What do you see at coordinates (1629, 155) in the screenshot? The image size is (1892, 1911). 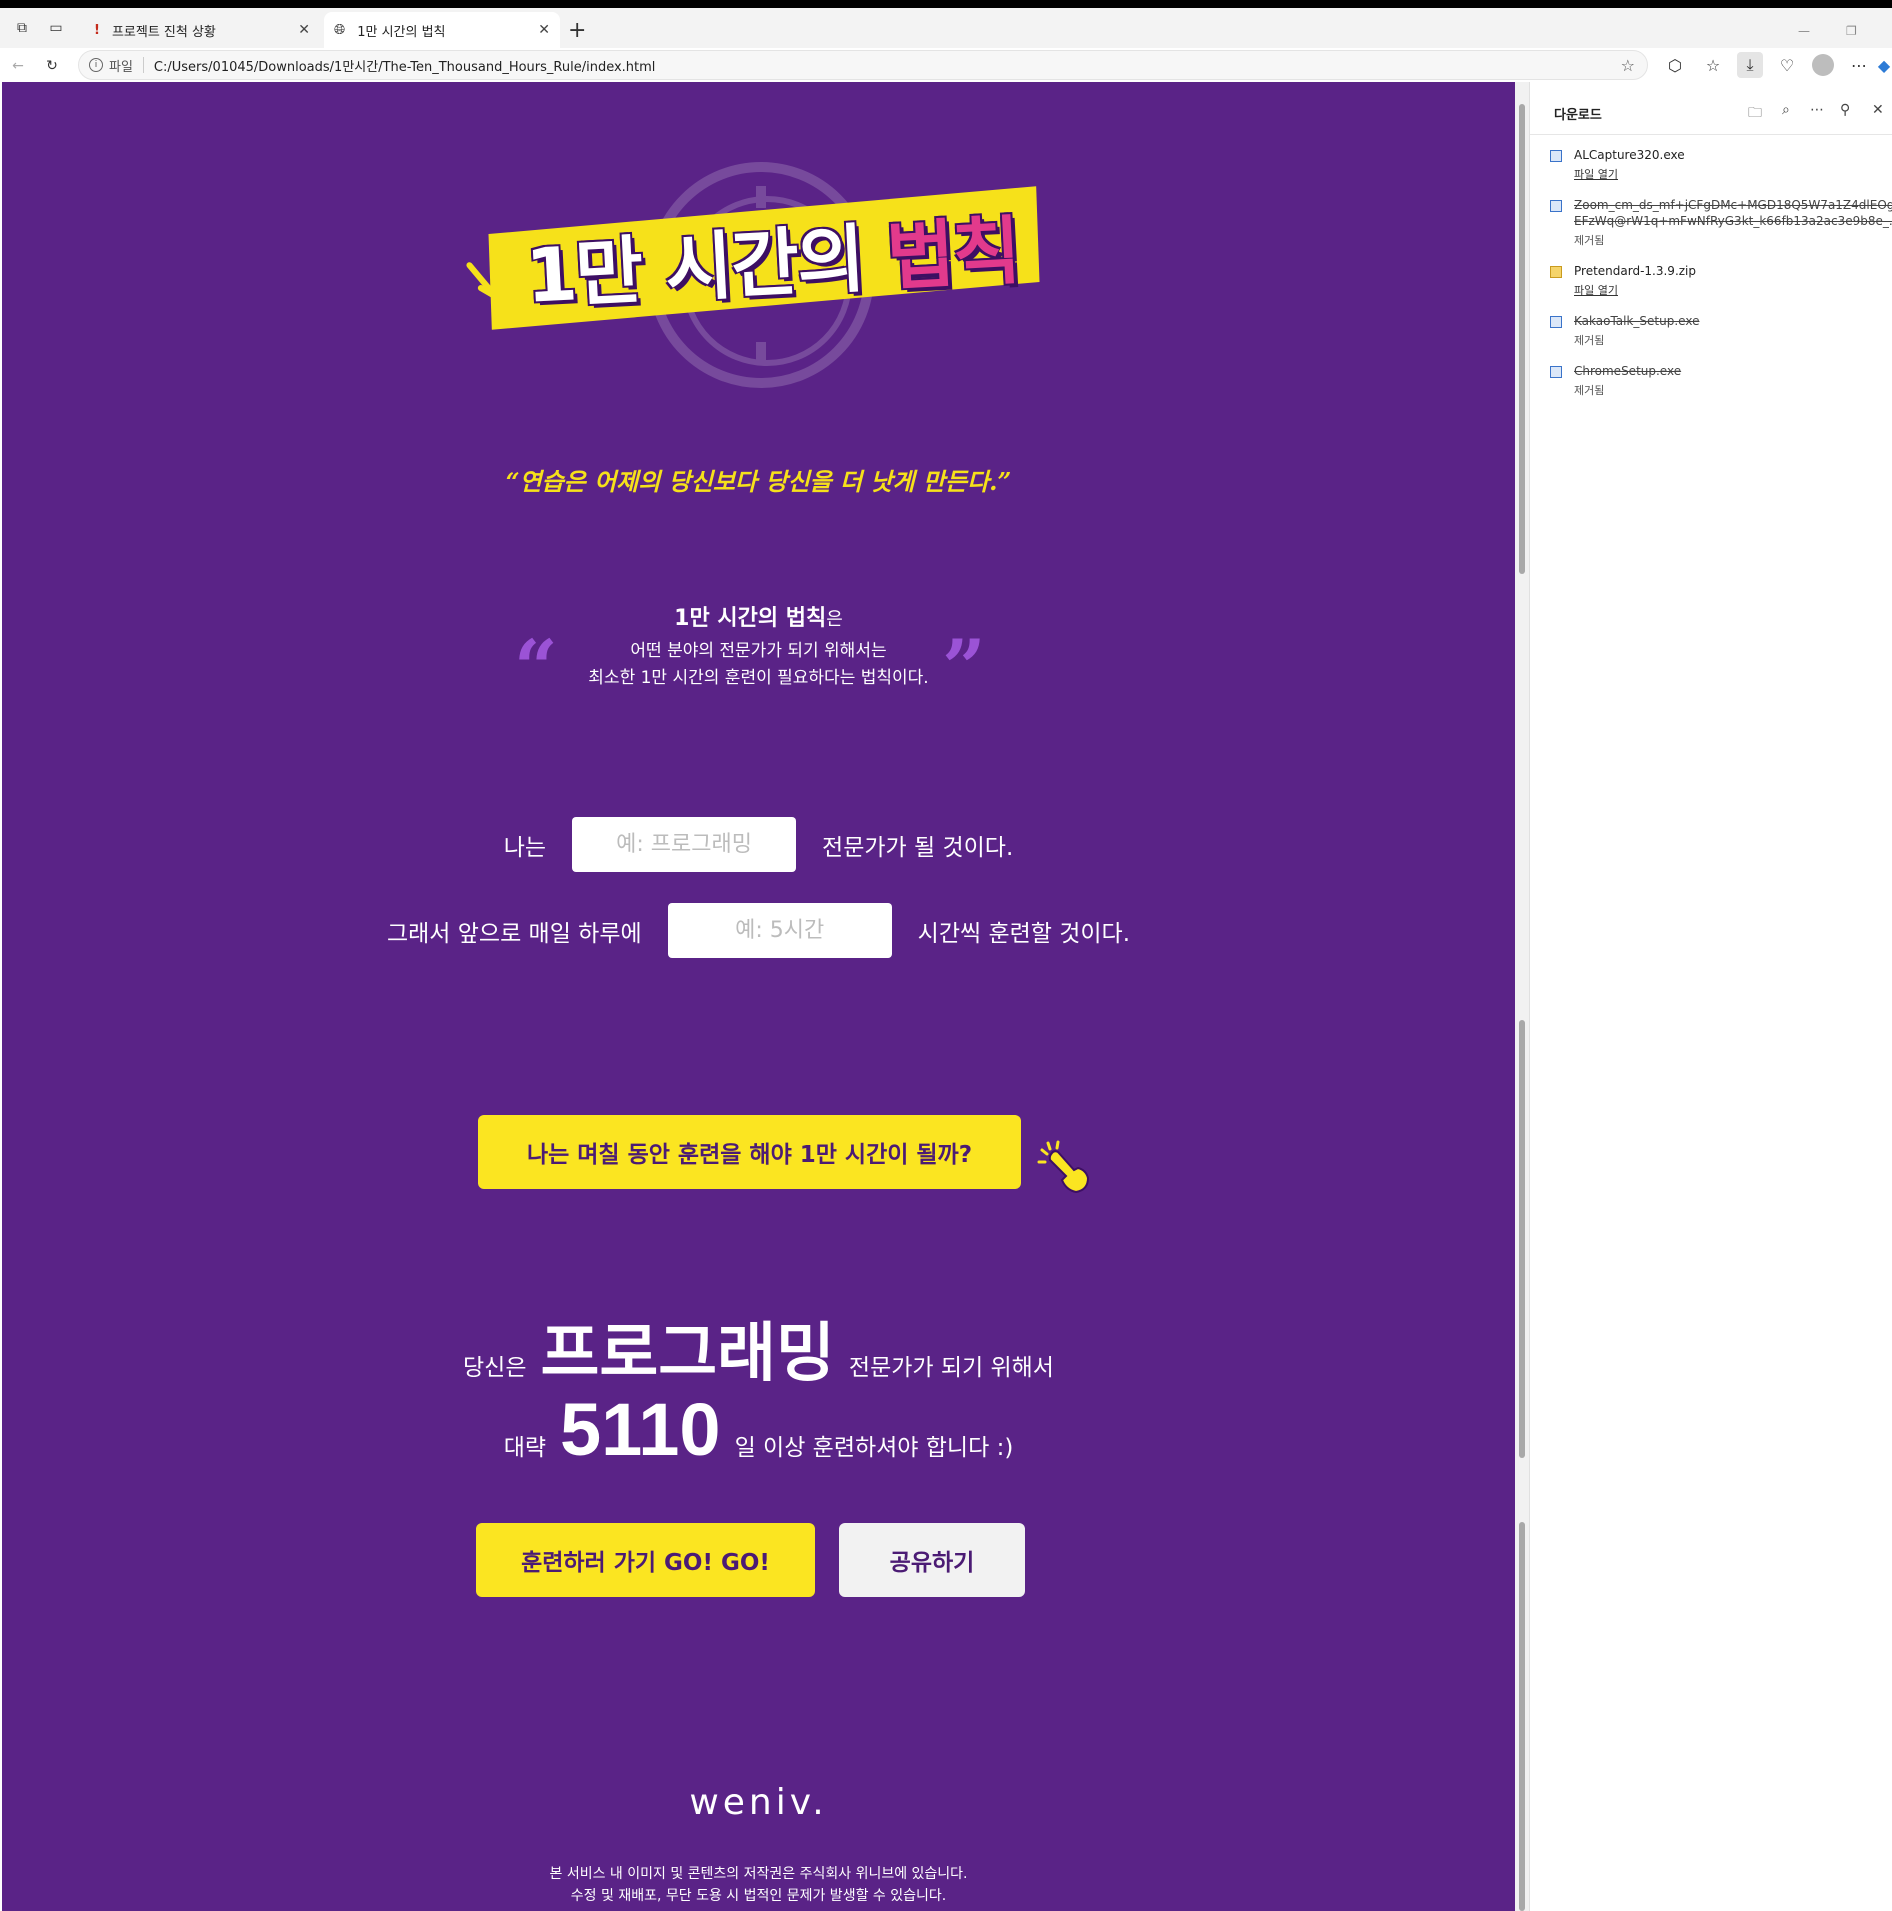 I see `download-file-name: ALCapture320.exe` at bounding box center [1629, 155].